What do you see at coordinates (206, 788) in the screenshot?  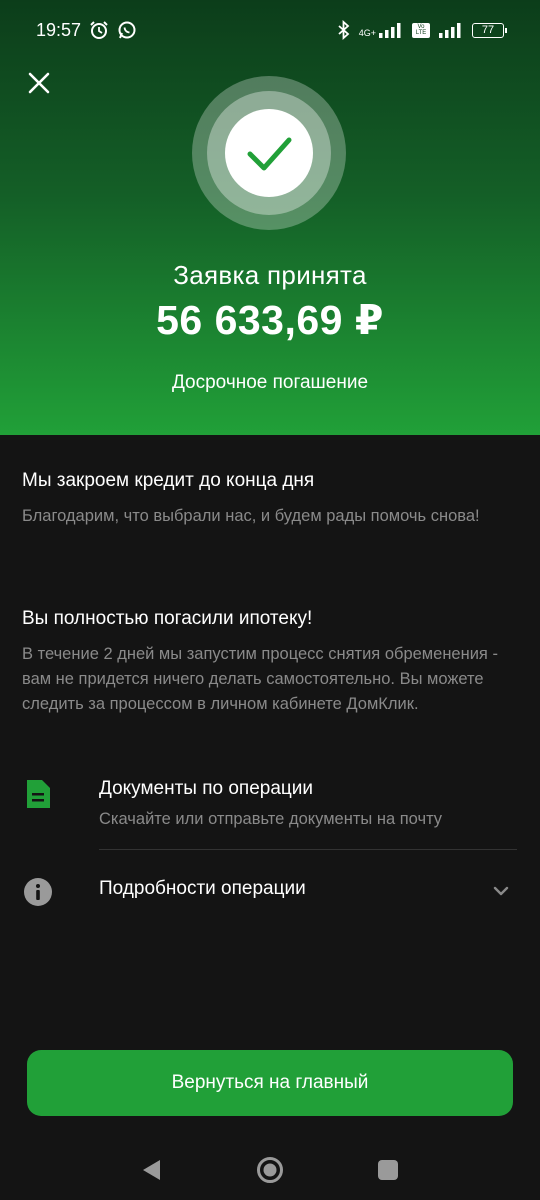 I see `documents-title: Документы по операции` at bounding box center [206, 788].